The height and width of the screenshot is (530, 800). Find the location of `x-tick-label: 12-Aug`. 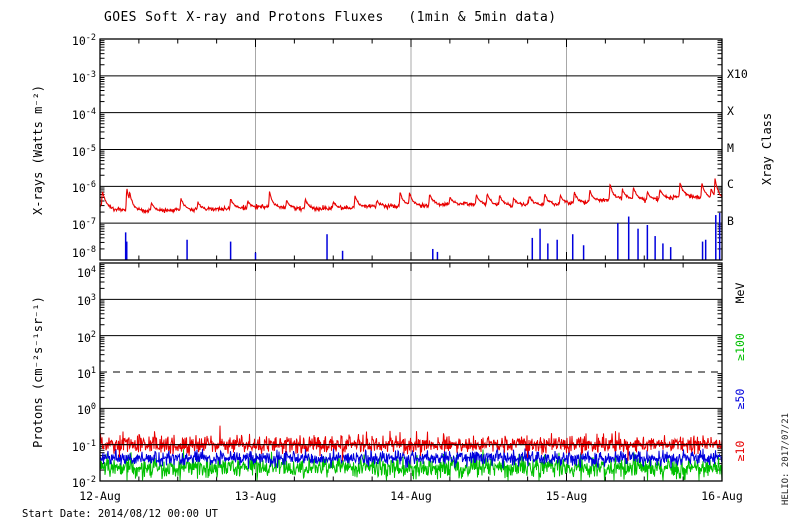

x-tick-label: 12-Aug is located at coordinates (100, 496).